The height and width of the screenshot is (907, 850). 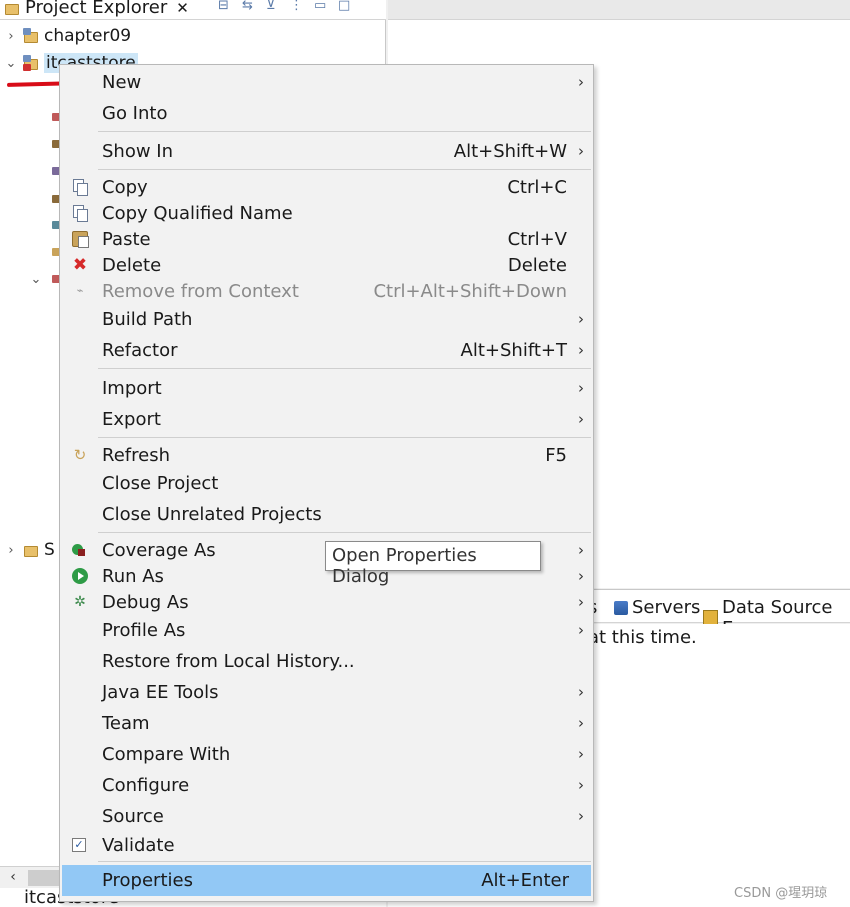 I want to click on close-icon: ✕, so click(x=182, y=8).